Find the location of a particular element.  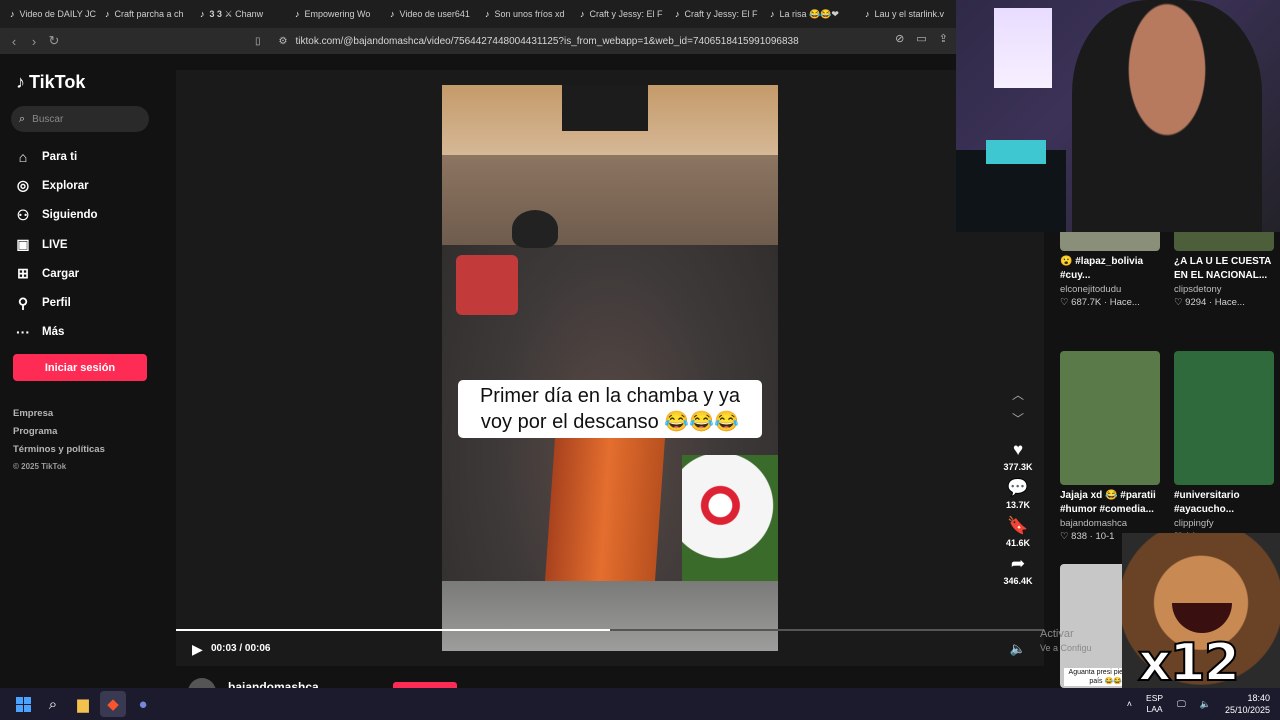

share-arrow-icon: ➦ is located at coordinates (1018, 563).